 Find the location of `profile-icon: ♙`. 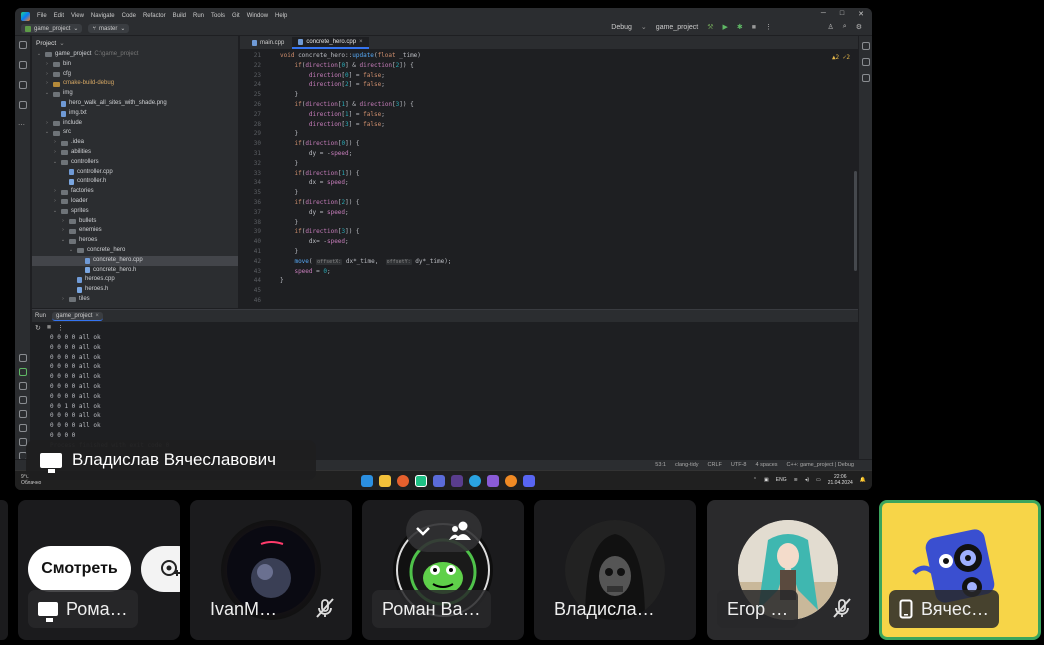

profile-icon: ♙ is located at coordinates (831, 27).